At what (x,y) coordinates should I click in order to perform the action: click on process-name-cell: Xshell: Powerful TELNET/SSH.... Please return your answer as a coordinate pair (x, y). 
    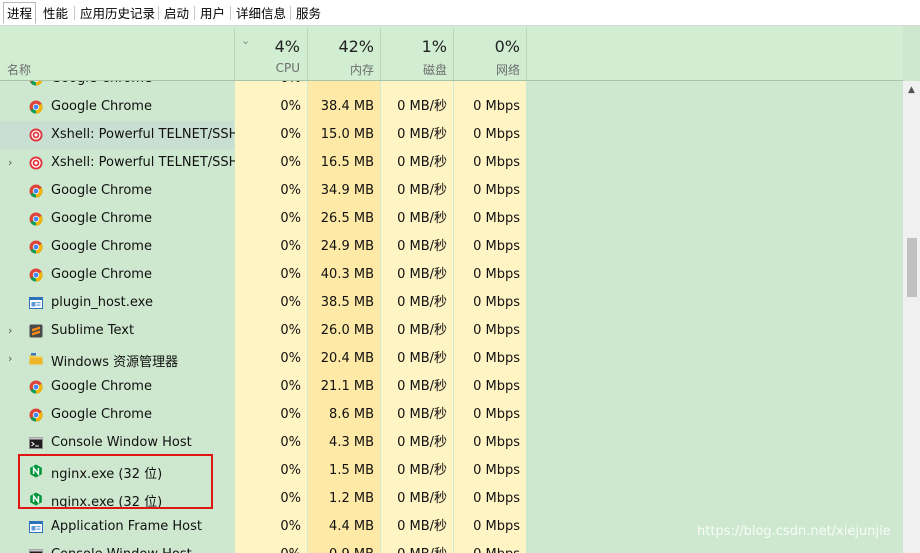
    Looking at the image, I should click on (125, 135).